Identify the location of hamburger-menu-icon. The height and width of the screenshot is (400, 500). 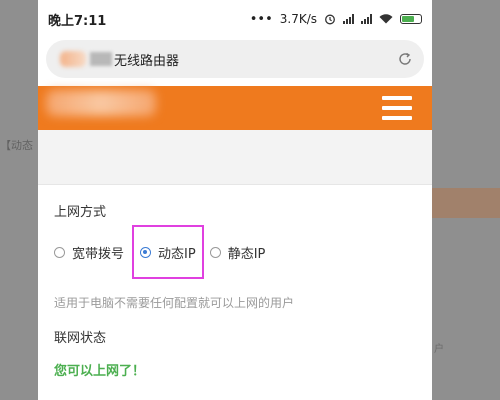
(397, 108).